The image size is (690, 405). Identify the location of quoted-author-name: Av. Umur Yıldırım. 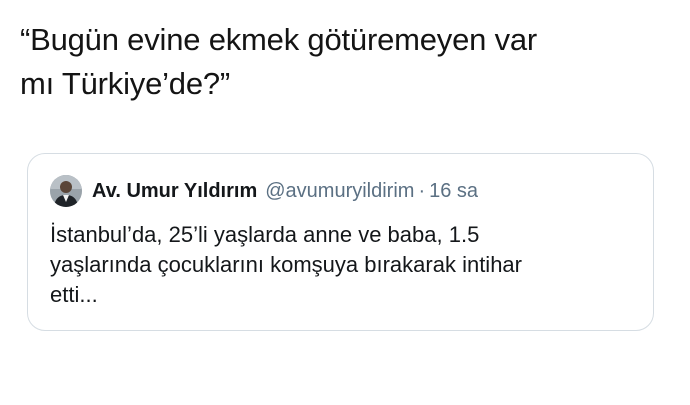
(174, 191).